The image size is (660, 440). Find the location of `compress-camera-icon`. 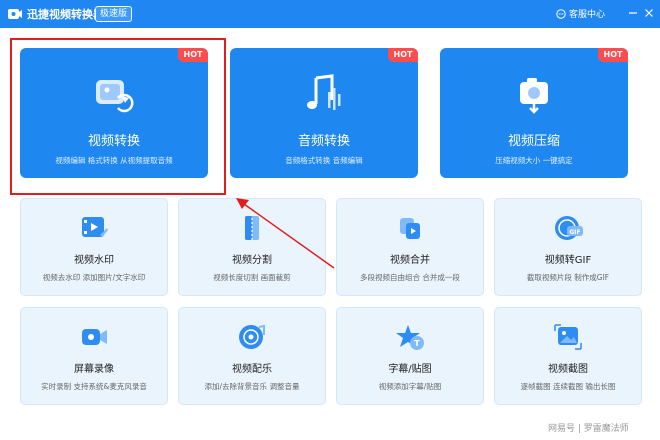

compress-camera-icon is located at coordinates (534, 96).